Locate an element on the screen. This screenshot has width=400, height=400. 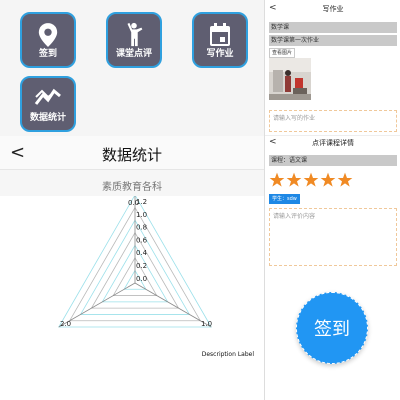
radar-tick-label: 0.6 is located at coordinates (142, 240).